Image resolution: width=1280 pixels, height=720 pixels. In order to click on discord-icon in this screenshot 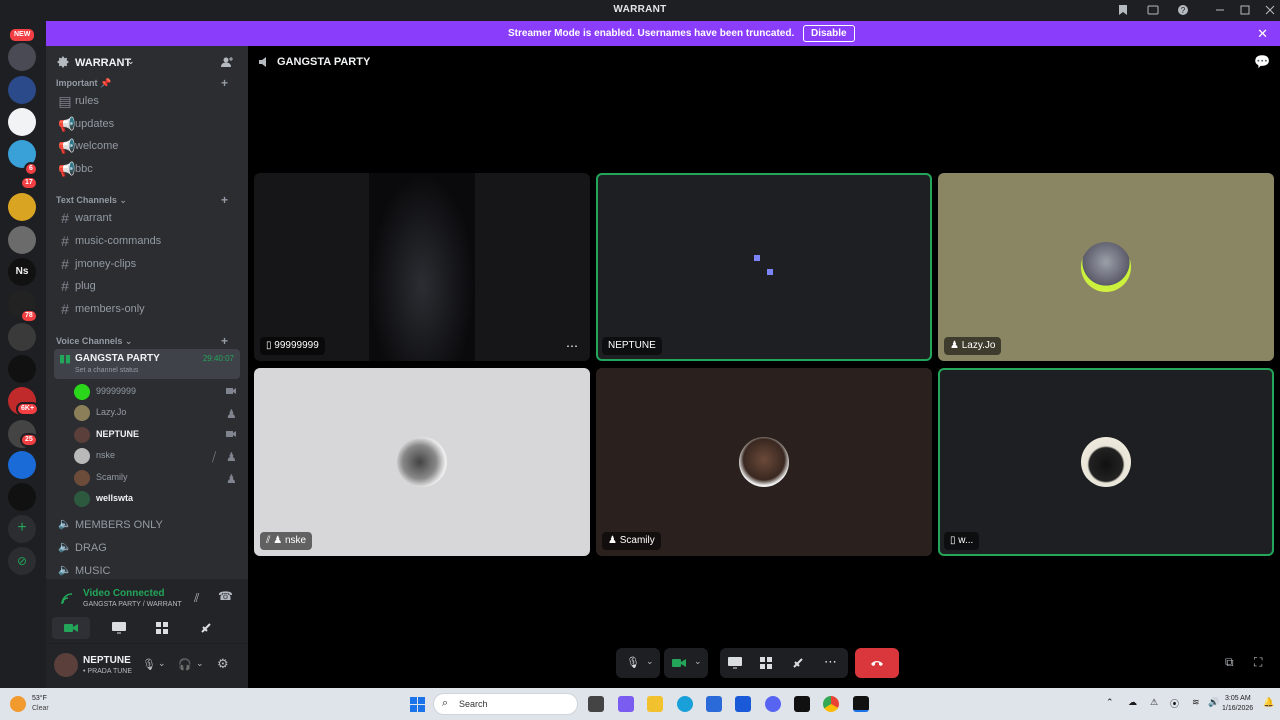, I will do `click(773, 704)`.